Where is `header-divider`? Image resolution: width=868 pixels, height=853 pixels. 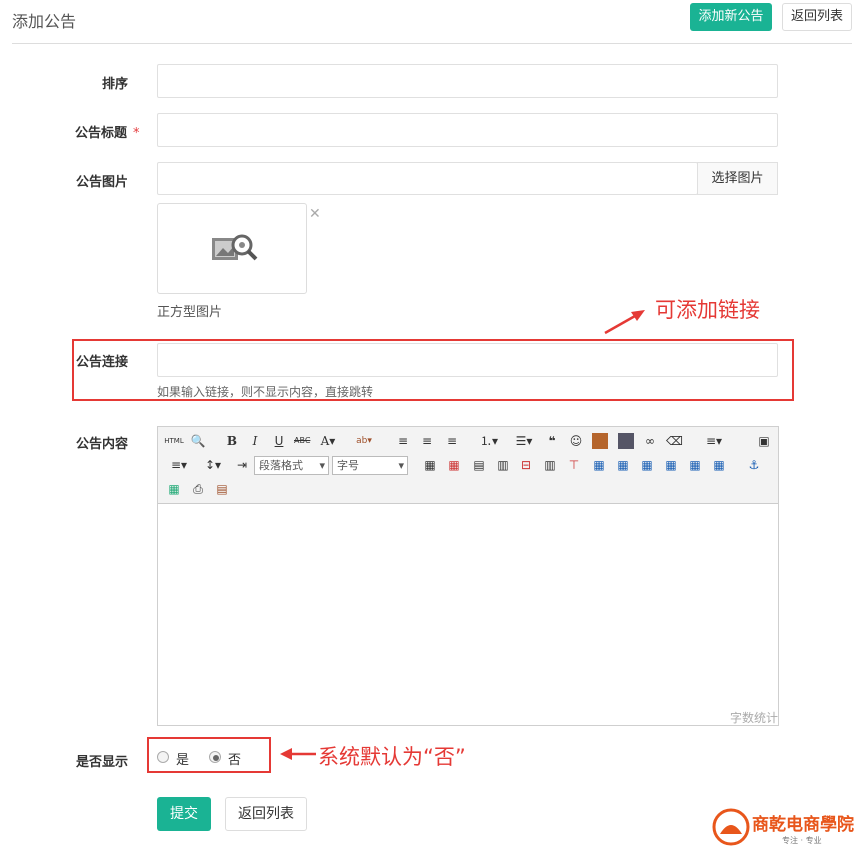 header-divider is located at coordinates (432, 43).